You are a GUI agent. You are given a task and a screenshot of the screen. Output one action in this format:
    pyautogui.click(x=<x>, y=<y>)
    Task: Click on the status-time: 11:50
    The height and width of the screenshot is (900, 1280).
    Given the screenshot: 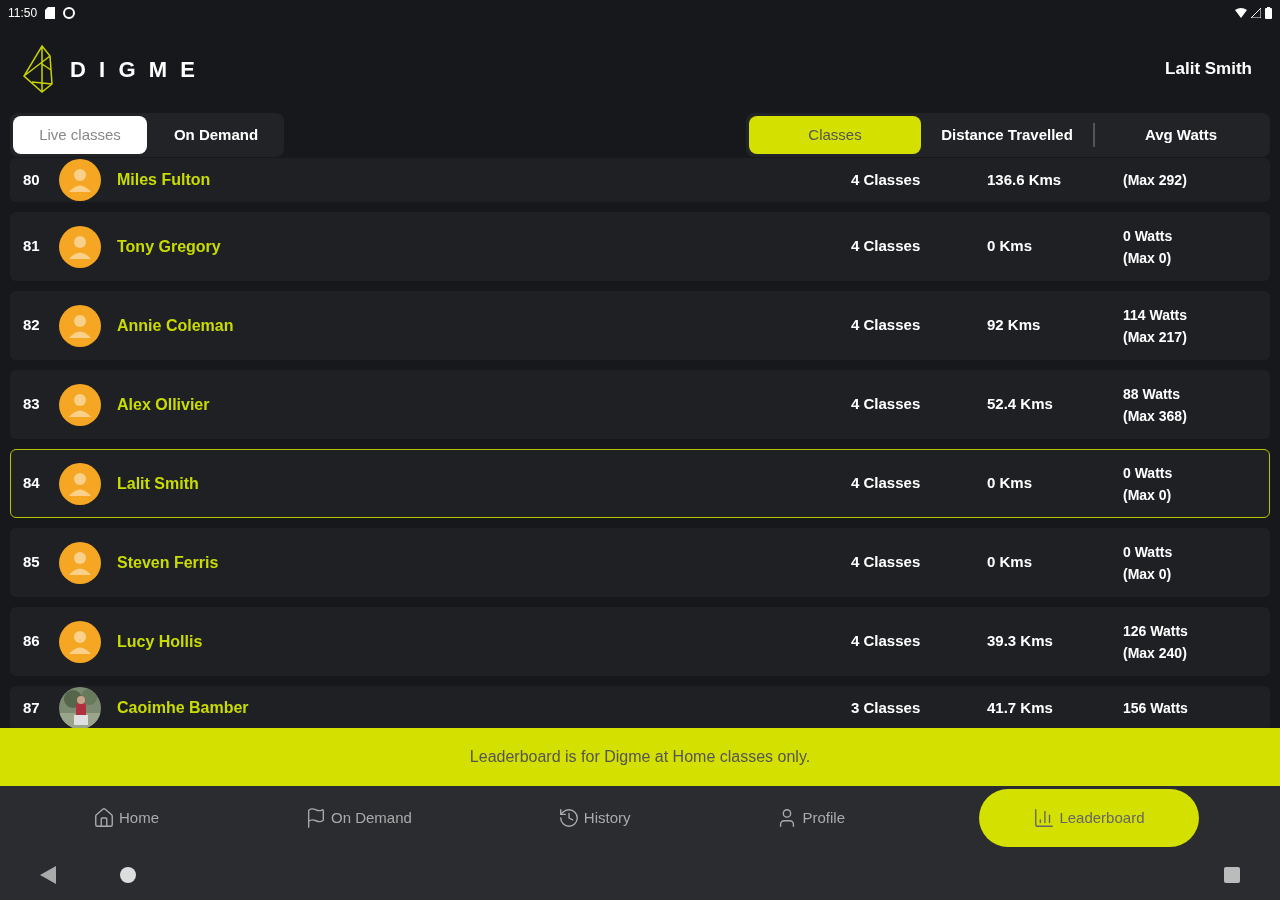 What is the action you would take?
    pyautogui.click(x=23, y=13)
    